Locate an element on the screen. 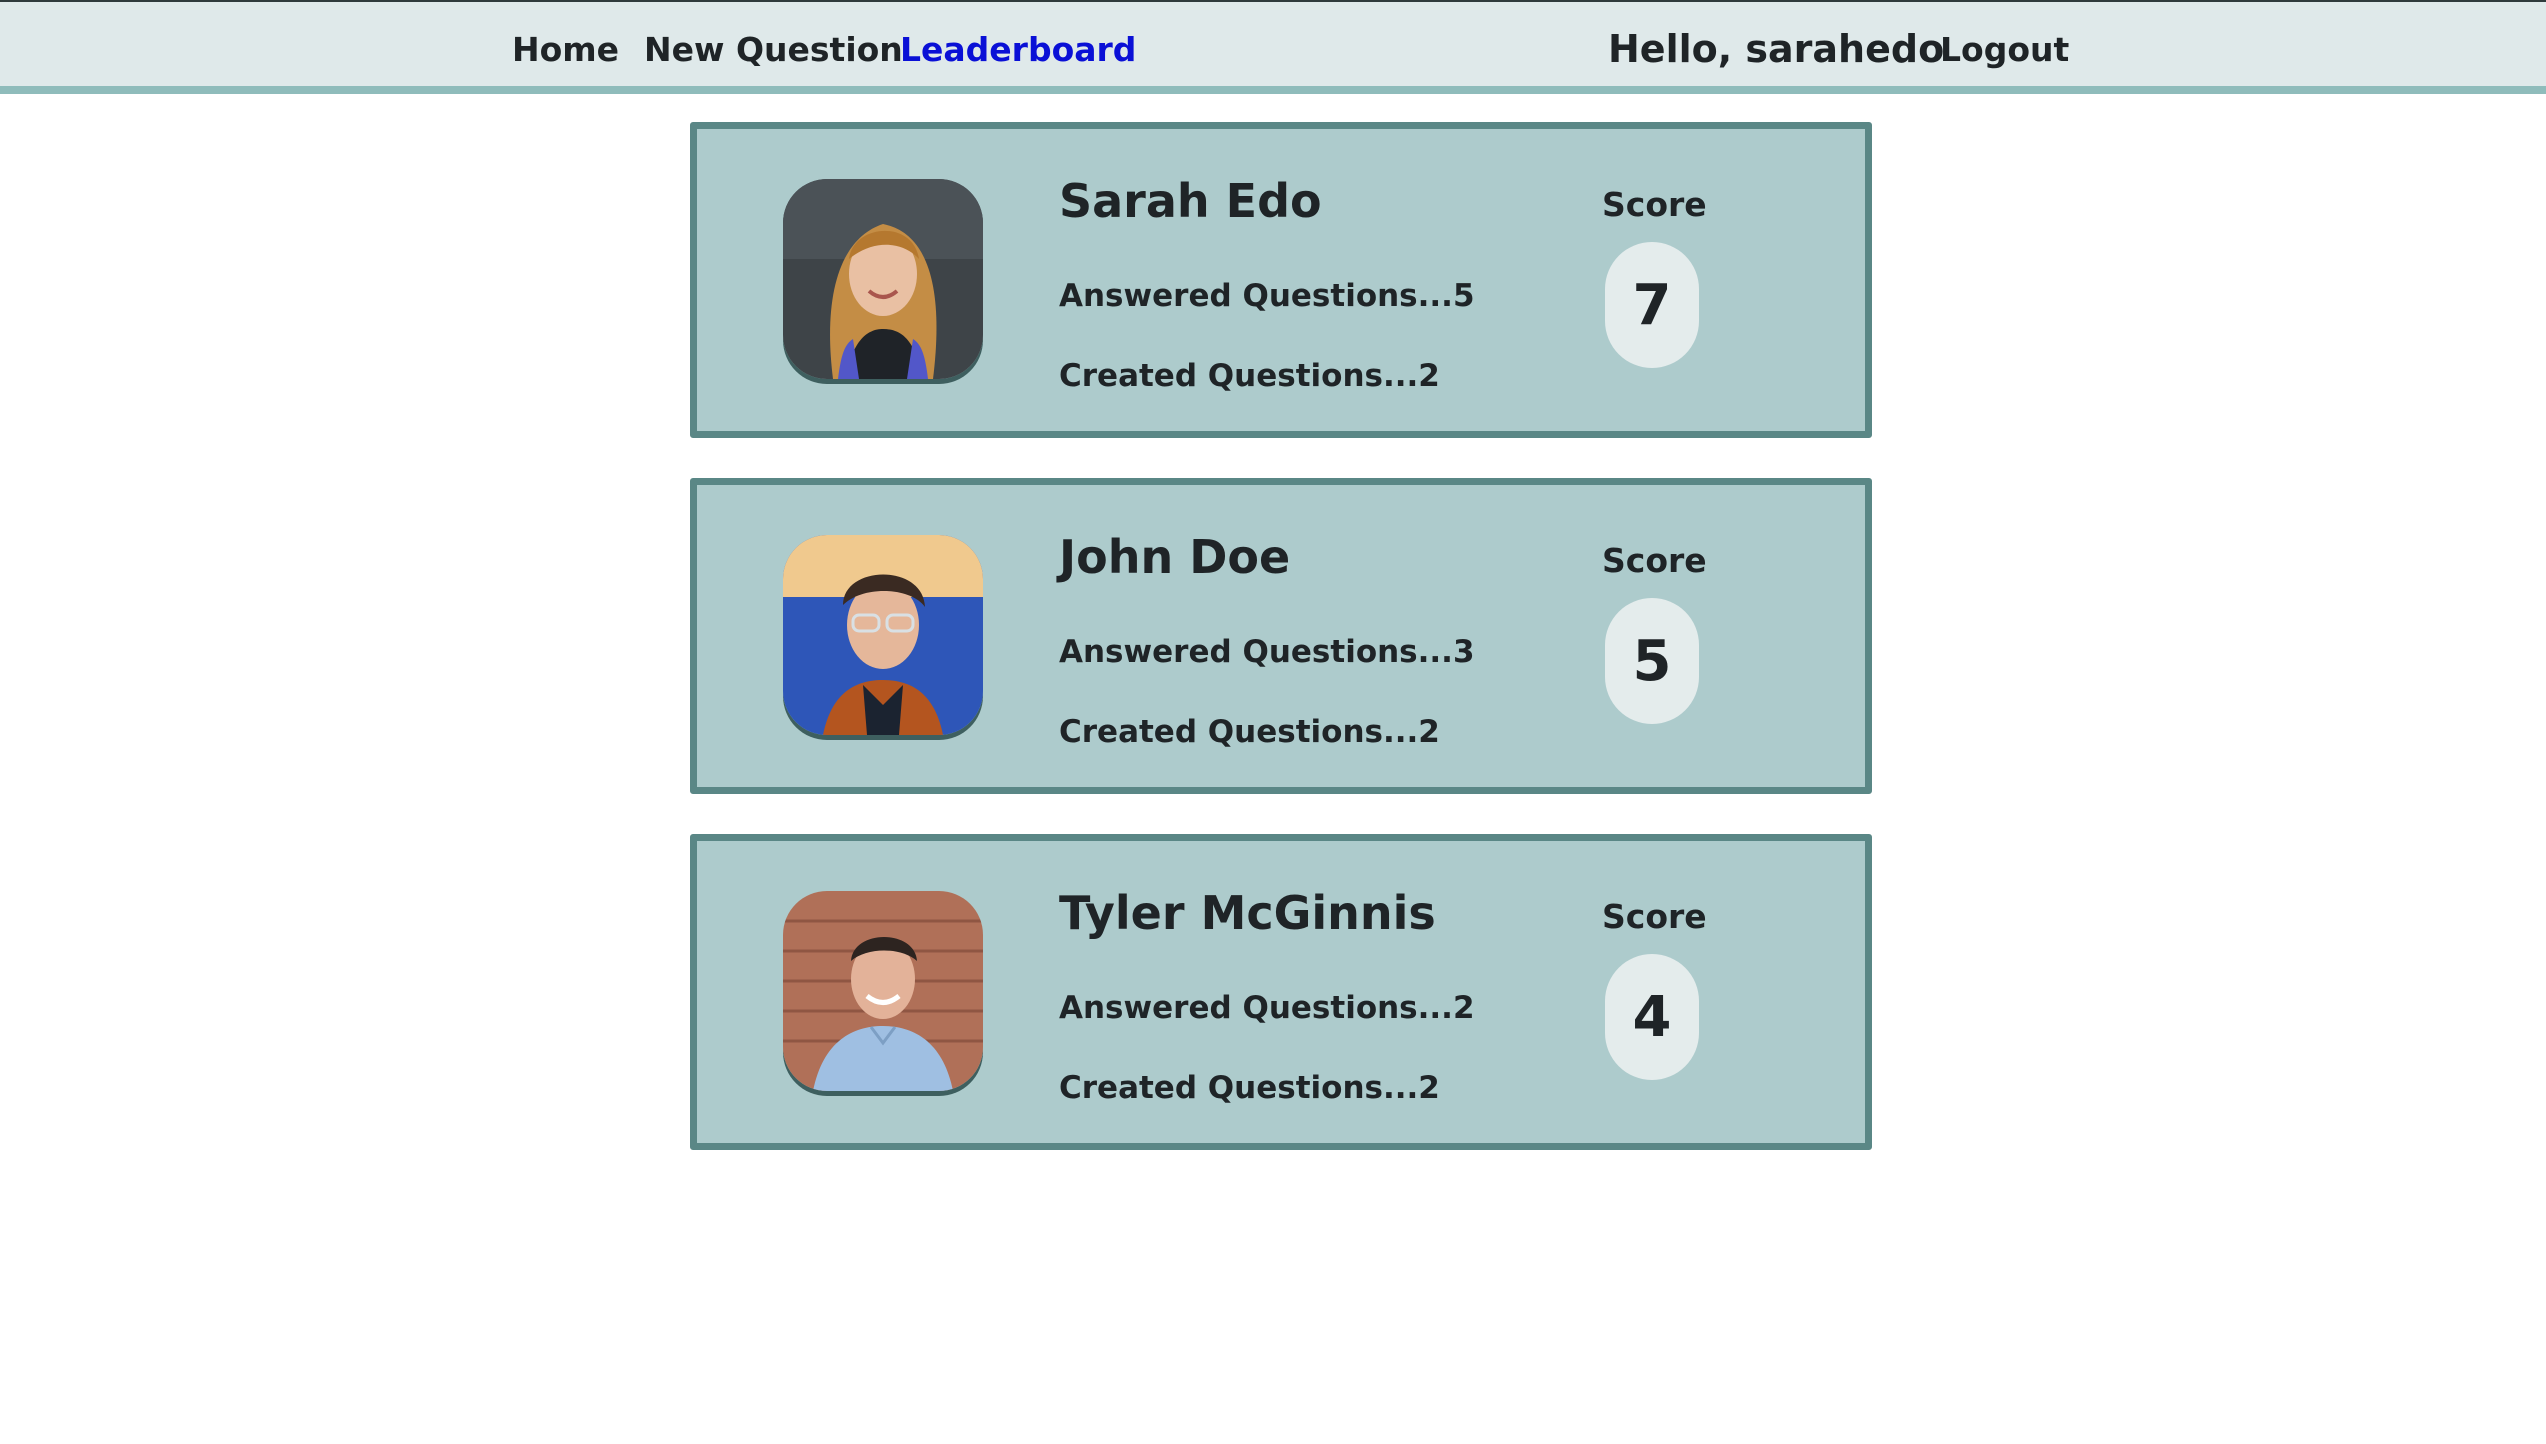 The height and width of the screenshot is (1444, 2546). score-badge: 7 is located at coordinates (1652, 305).